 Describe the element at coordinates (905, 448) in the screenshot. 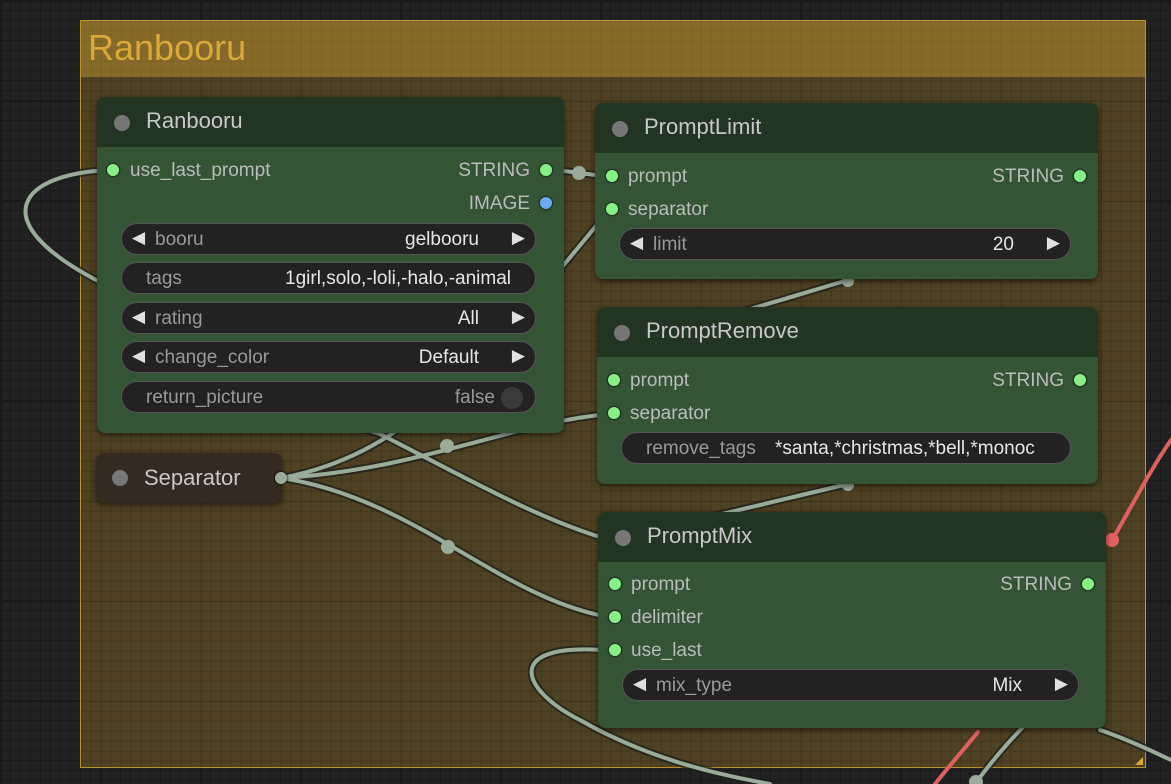

I see `widget-value: *santa,*christmas,*bell,*monoc` at that location.